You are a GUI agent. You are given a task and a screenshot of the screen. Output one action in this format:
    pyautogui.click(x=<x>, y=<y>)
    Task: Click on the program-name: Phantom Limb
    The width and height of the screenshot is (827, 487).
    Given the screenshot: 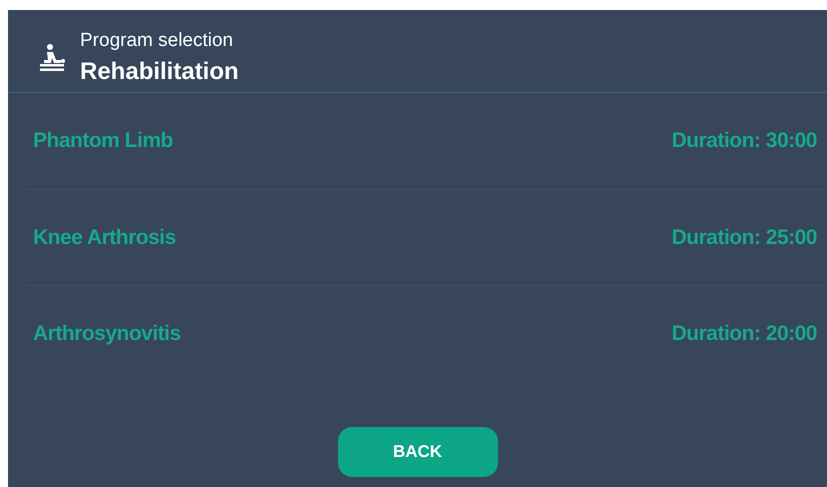 What is the action you would take?
    pyautogui.click(x=103, y=141)
    